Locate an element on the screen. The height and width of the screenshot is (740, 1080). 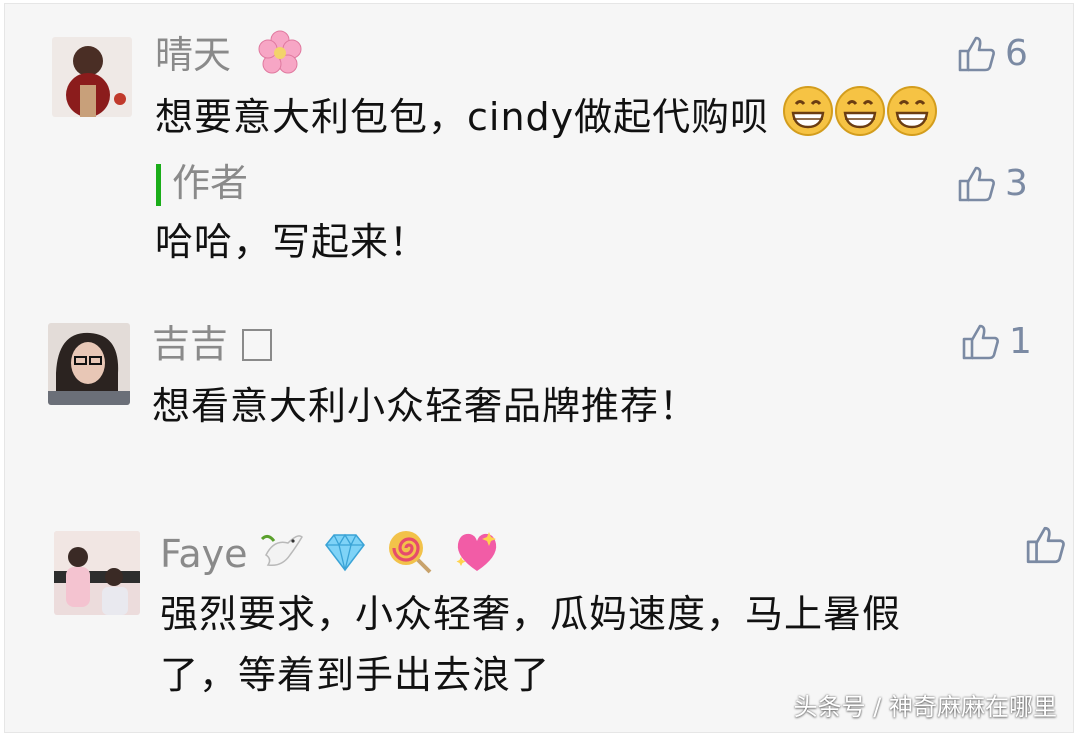
missing-glyph-icon is located at coordinates (257, 345).